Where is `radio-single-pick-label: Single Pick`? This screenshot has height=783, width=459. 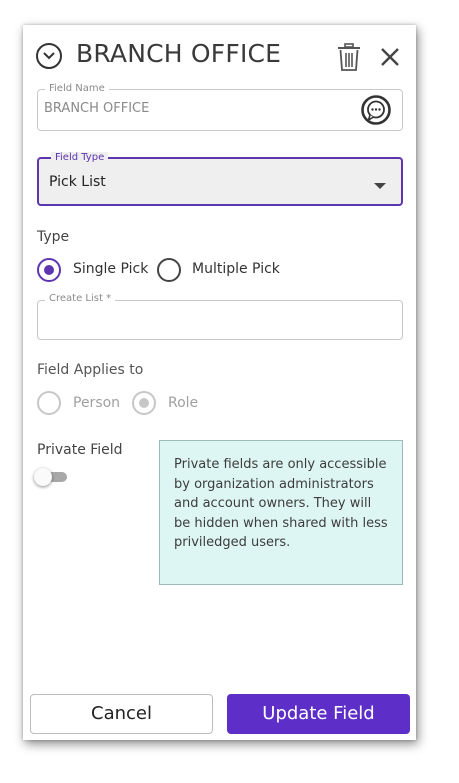
radio-single-pick-label: Single Pick is located at coordinates (110, 269).